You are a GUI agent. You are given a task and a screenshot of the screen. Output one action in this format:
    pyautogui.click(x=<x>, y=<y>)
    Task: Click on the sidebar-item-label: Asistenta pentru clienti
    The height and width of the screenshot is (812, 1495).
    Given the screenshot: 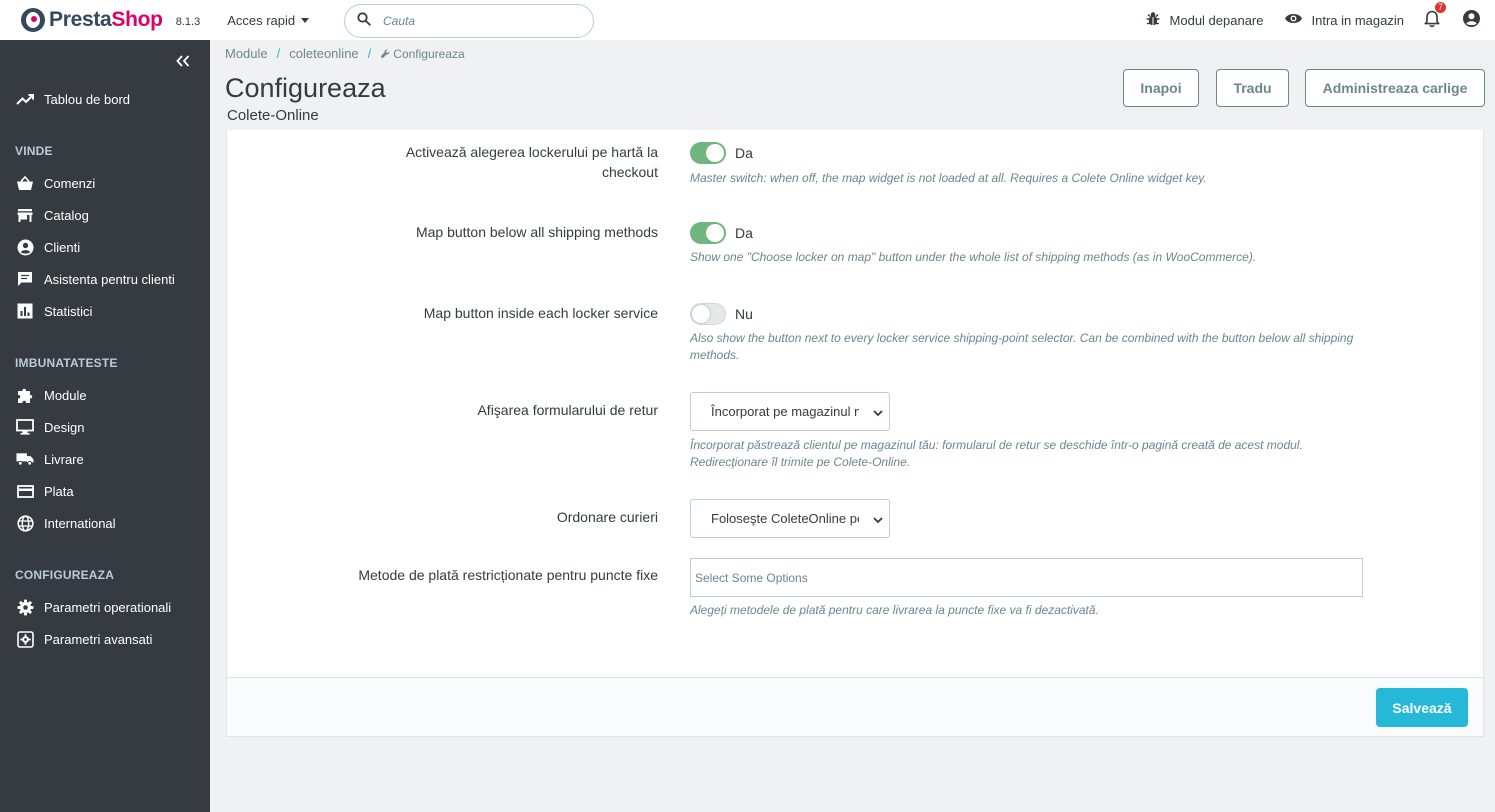 What is the action you would take?
    pyautogui.click(x=109, y=279)
    